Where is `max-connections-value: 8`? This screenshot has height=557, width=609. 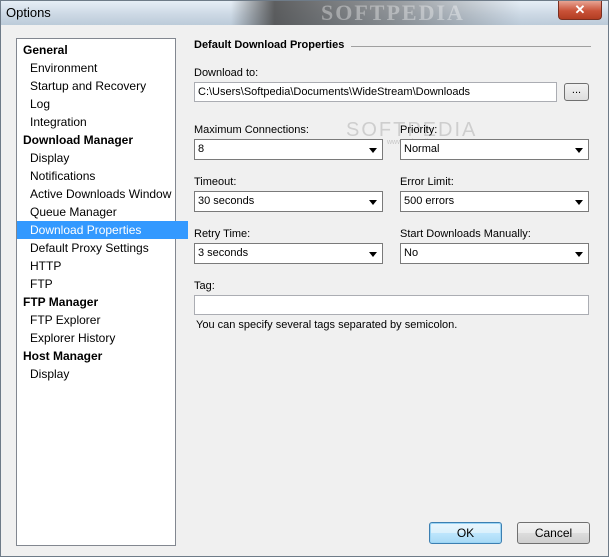
max-connections-value: 8 is located at coordinates (201, 149).